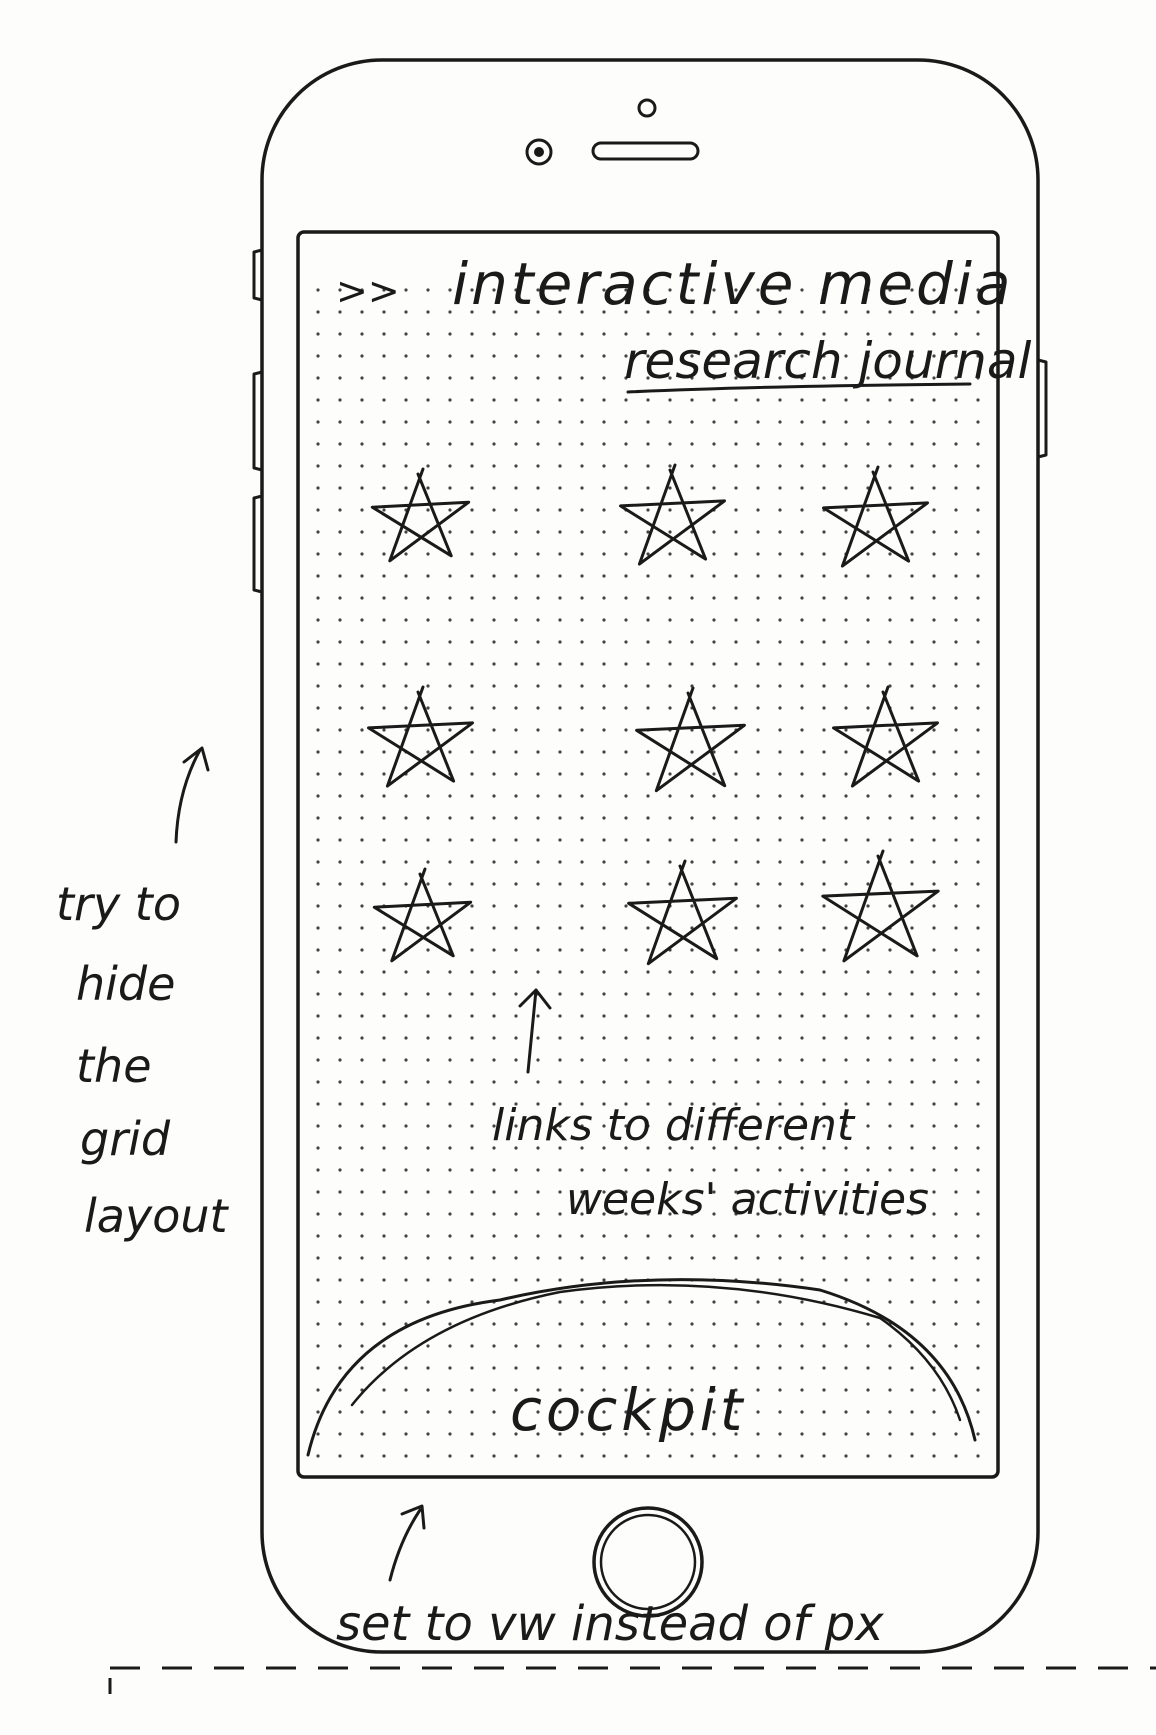 The height and width of the screenshot is (1735, 1156). Describe the element at coordinates (632, 1680) in the screenshot. I see `dashed-cut-line` at that location.